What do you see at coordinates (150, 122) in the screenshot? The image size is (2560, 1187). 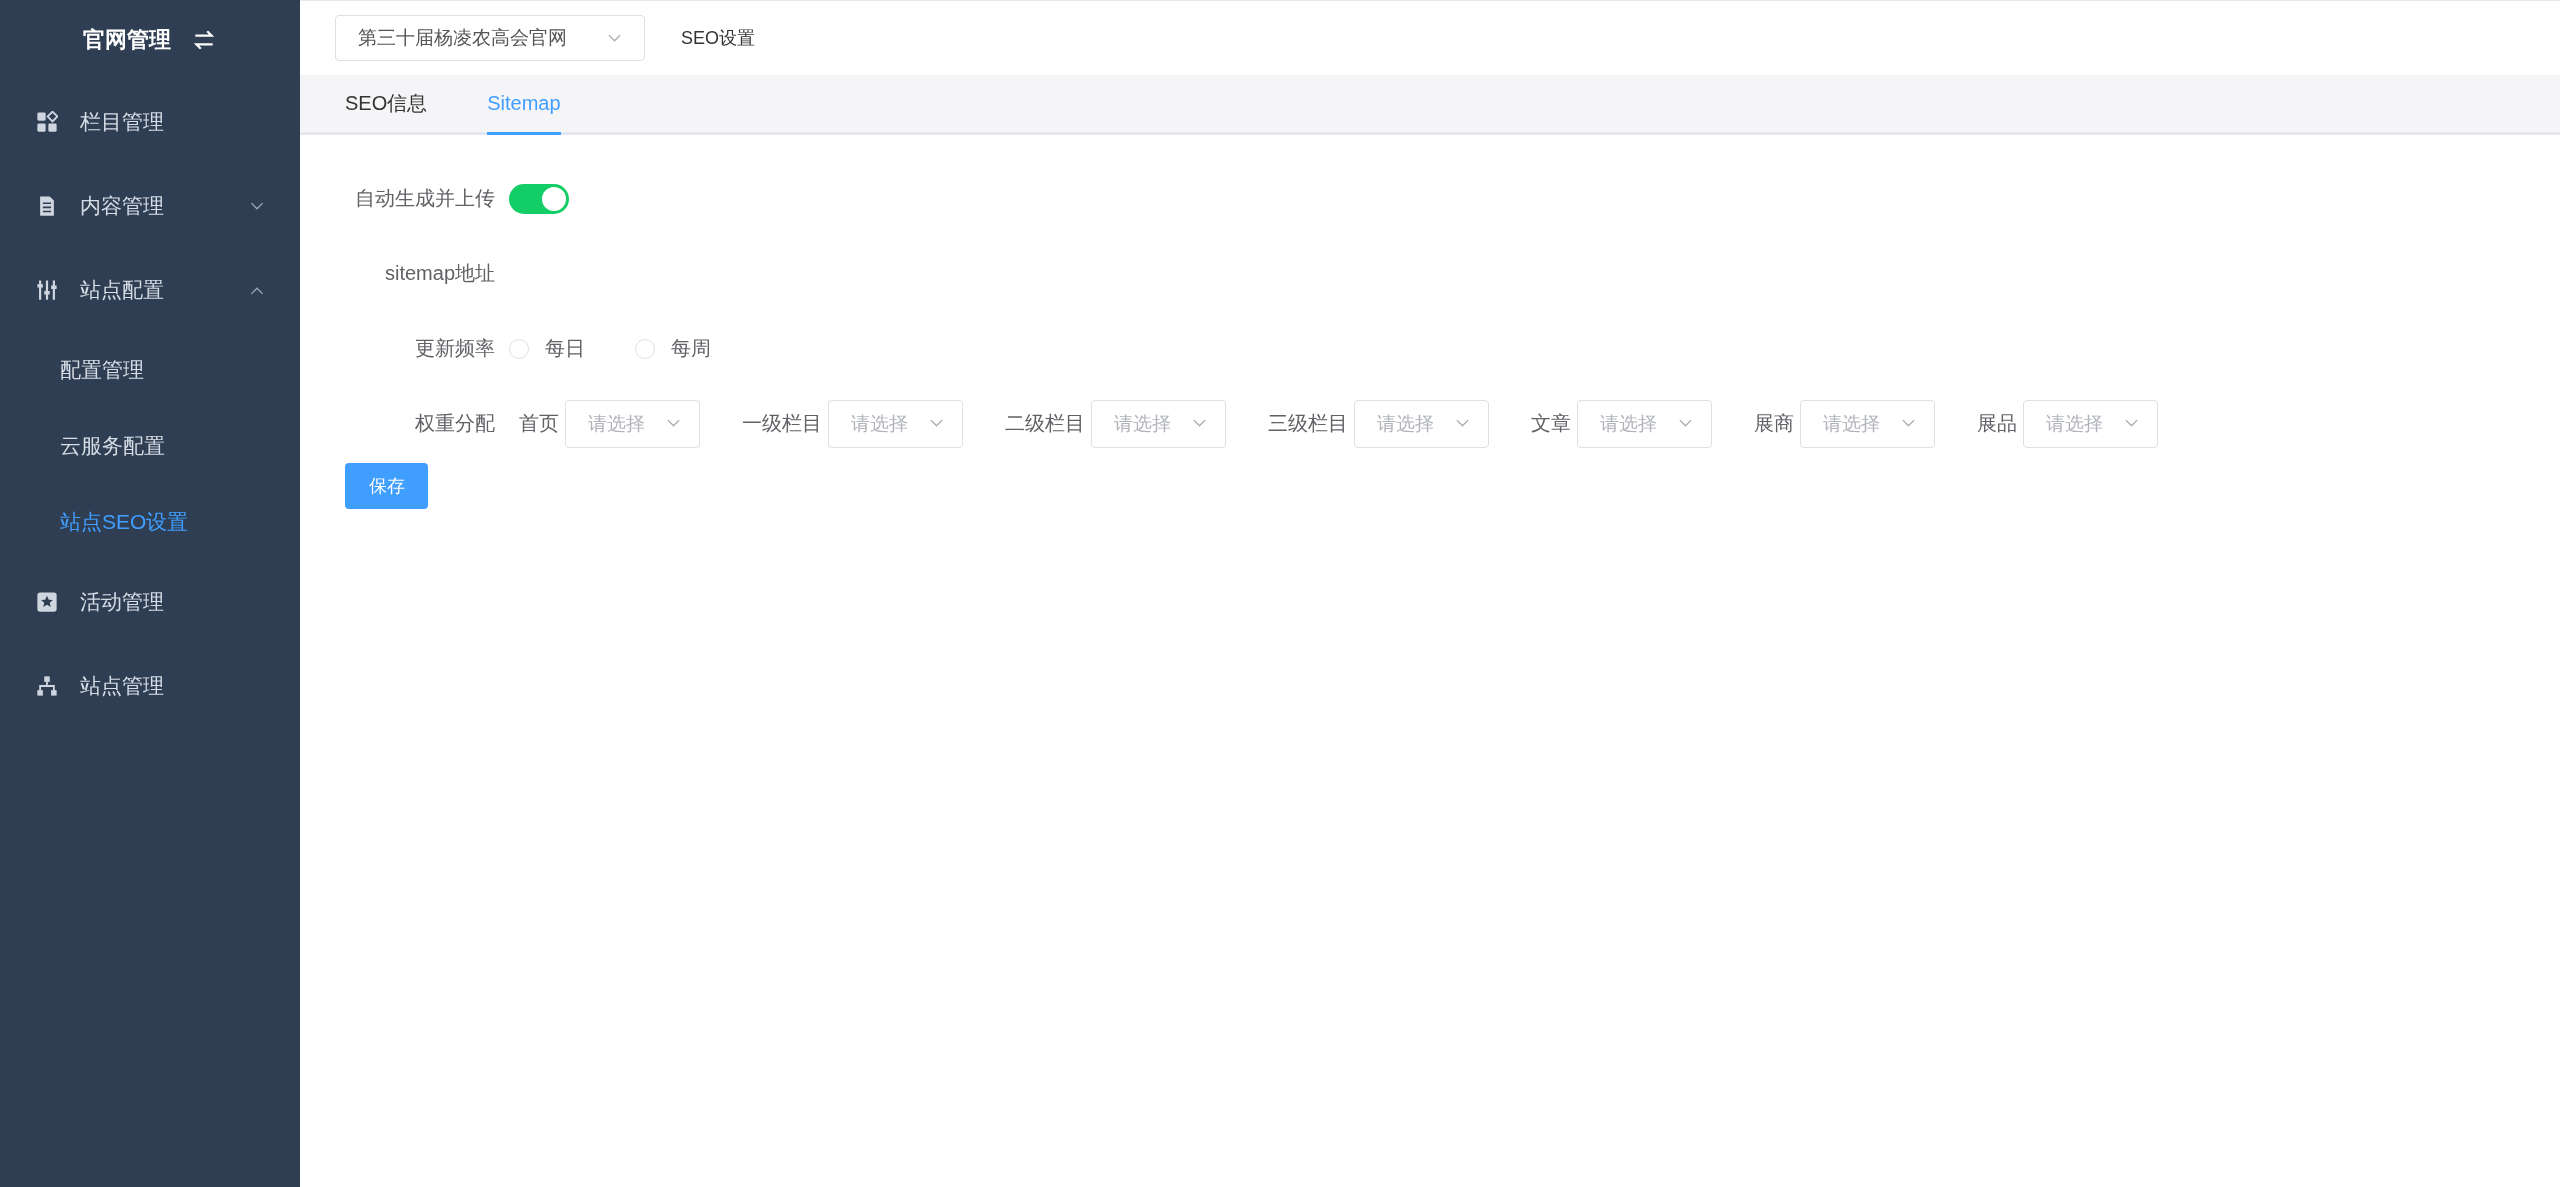 I see `sidebar-item: 栏目管理` at bounding box center [150, 122].